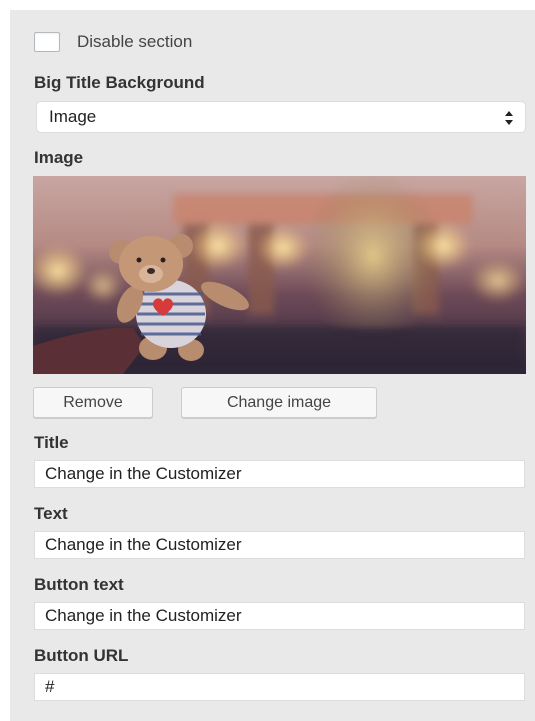 This screenshot has width=535, height=721. What do you see at coordinates (51, 513) in the screenshot?
I see `text-label: Text` at bounding box center [51, 513].